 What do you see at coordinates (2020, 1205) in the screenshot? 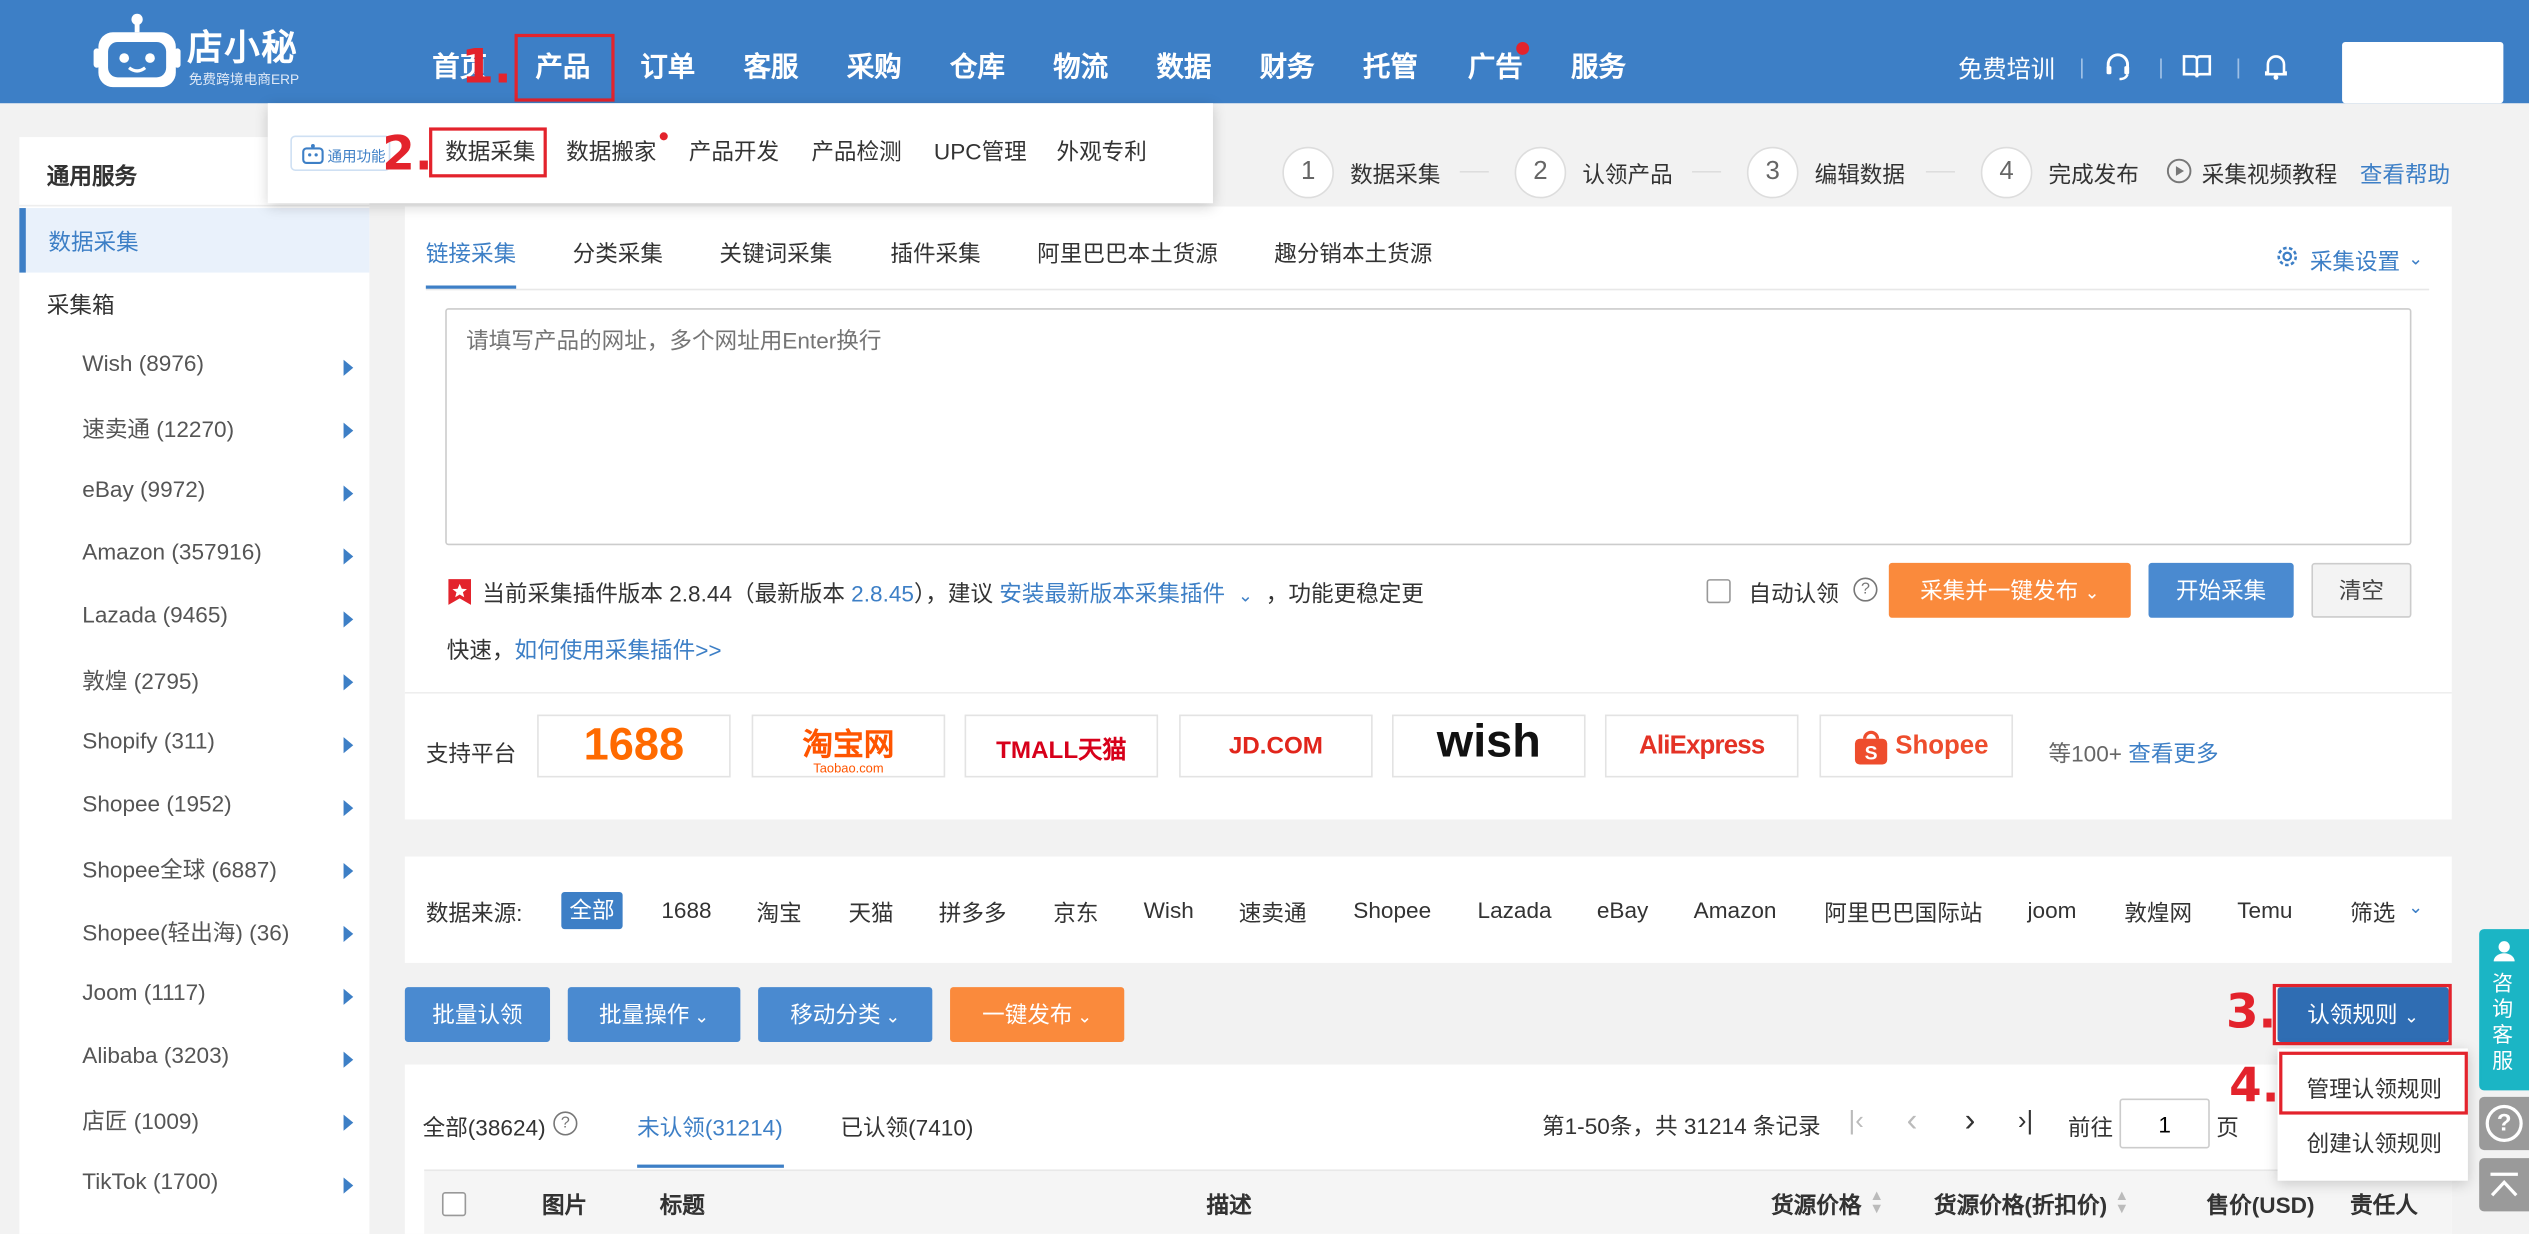
I see `column-source-discount-price: 货源价格(折扣价)` at bounding box center [2020, 1205].